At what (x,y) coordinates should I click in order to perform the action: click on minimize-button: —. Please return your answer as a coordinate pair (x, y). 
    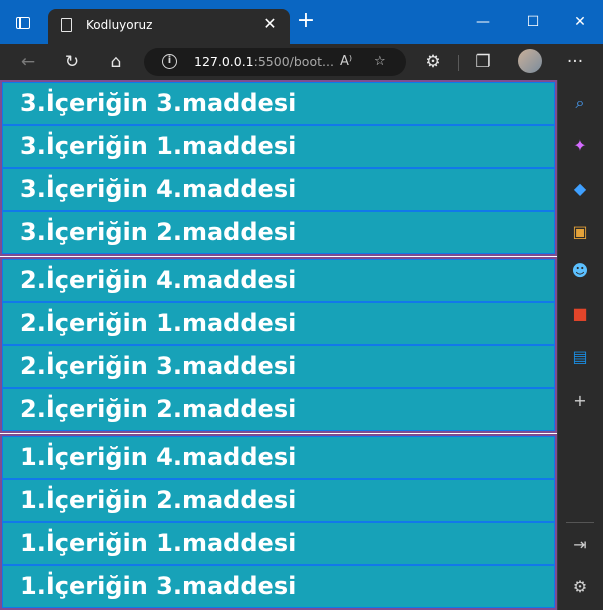
    Looking at the image, I should click on (483, 22).